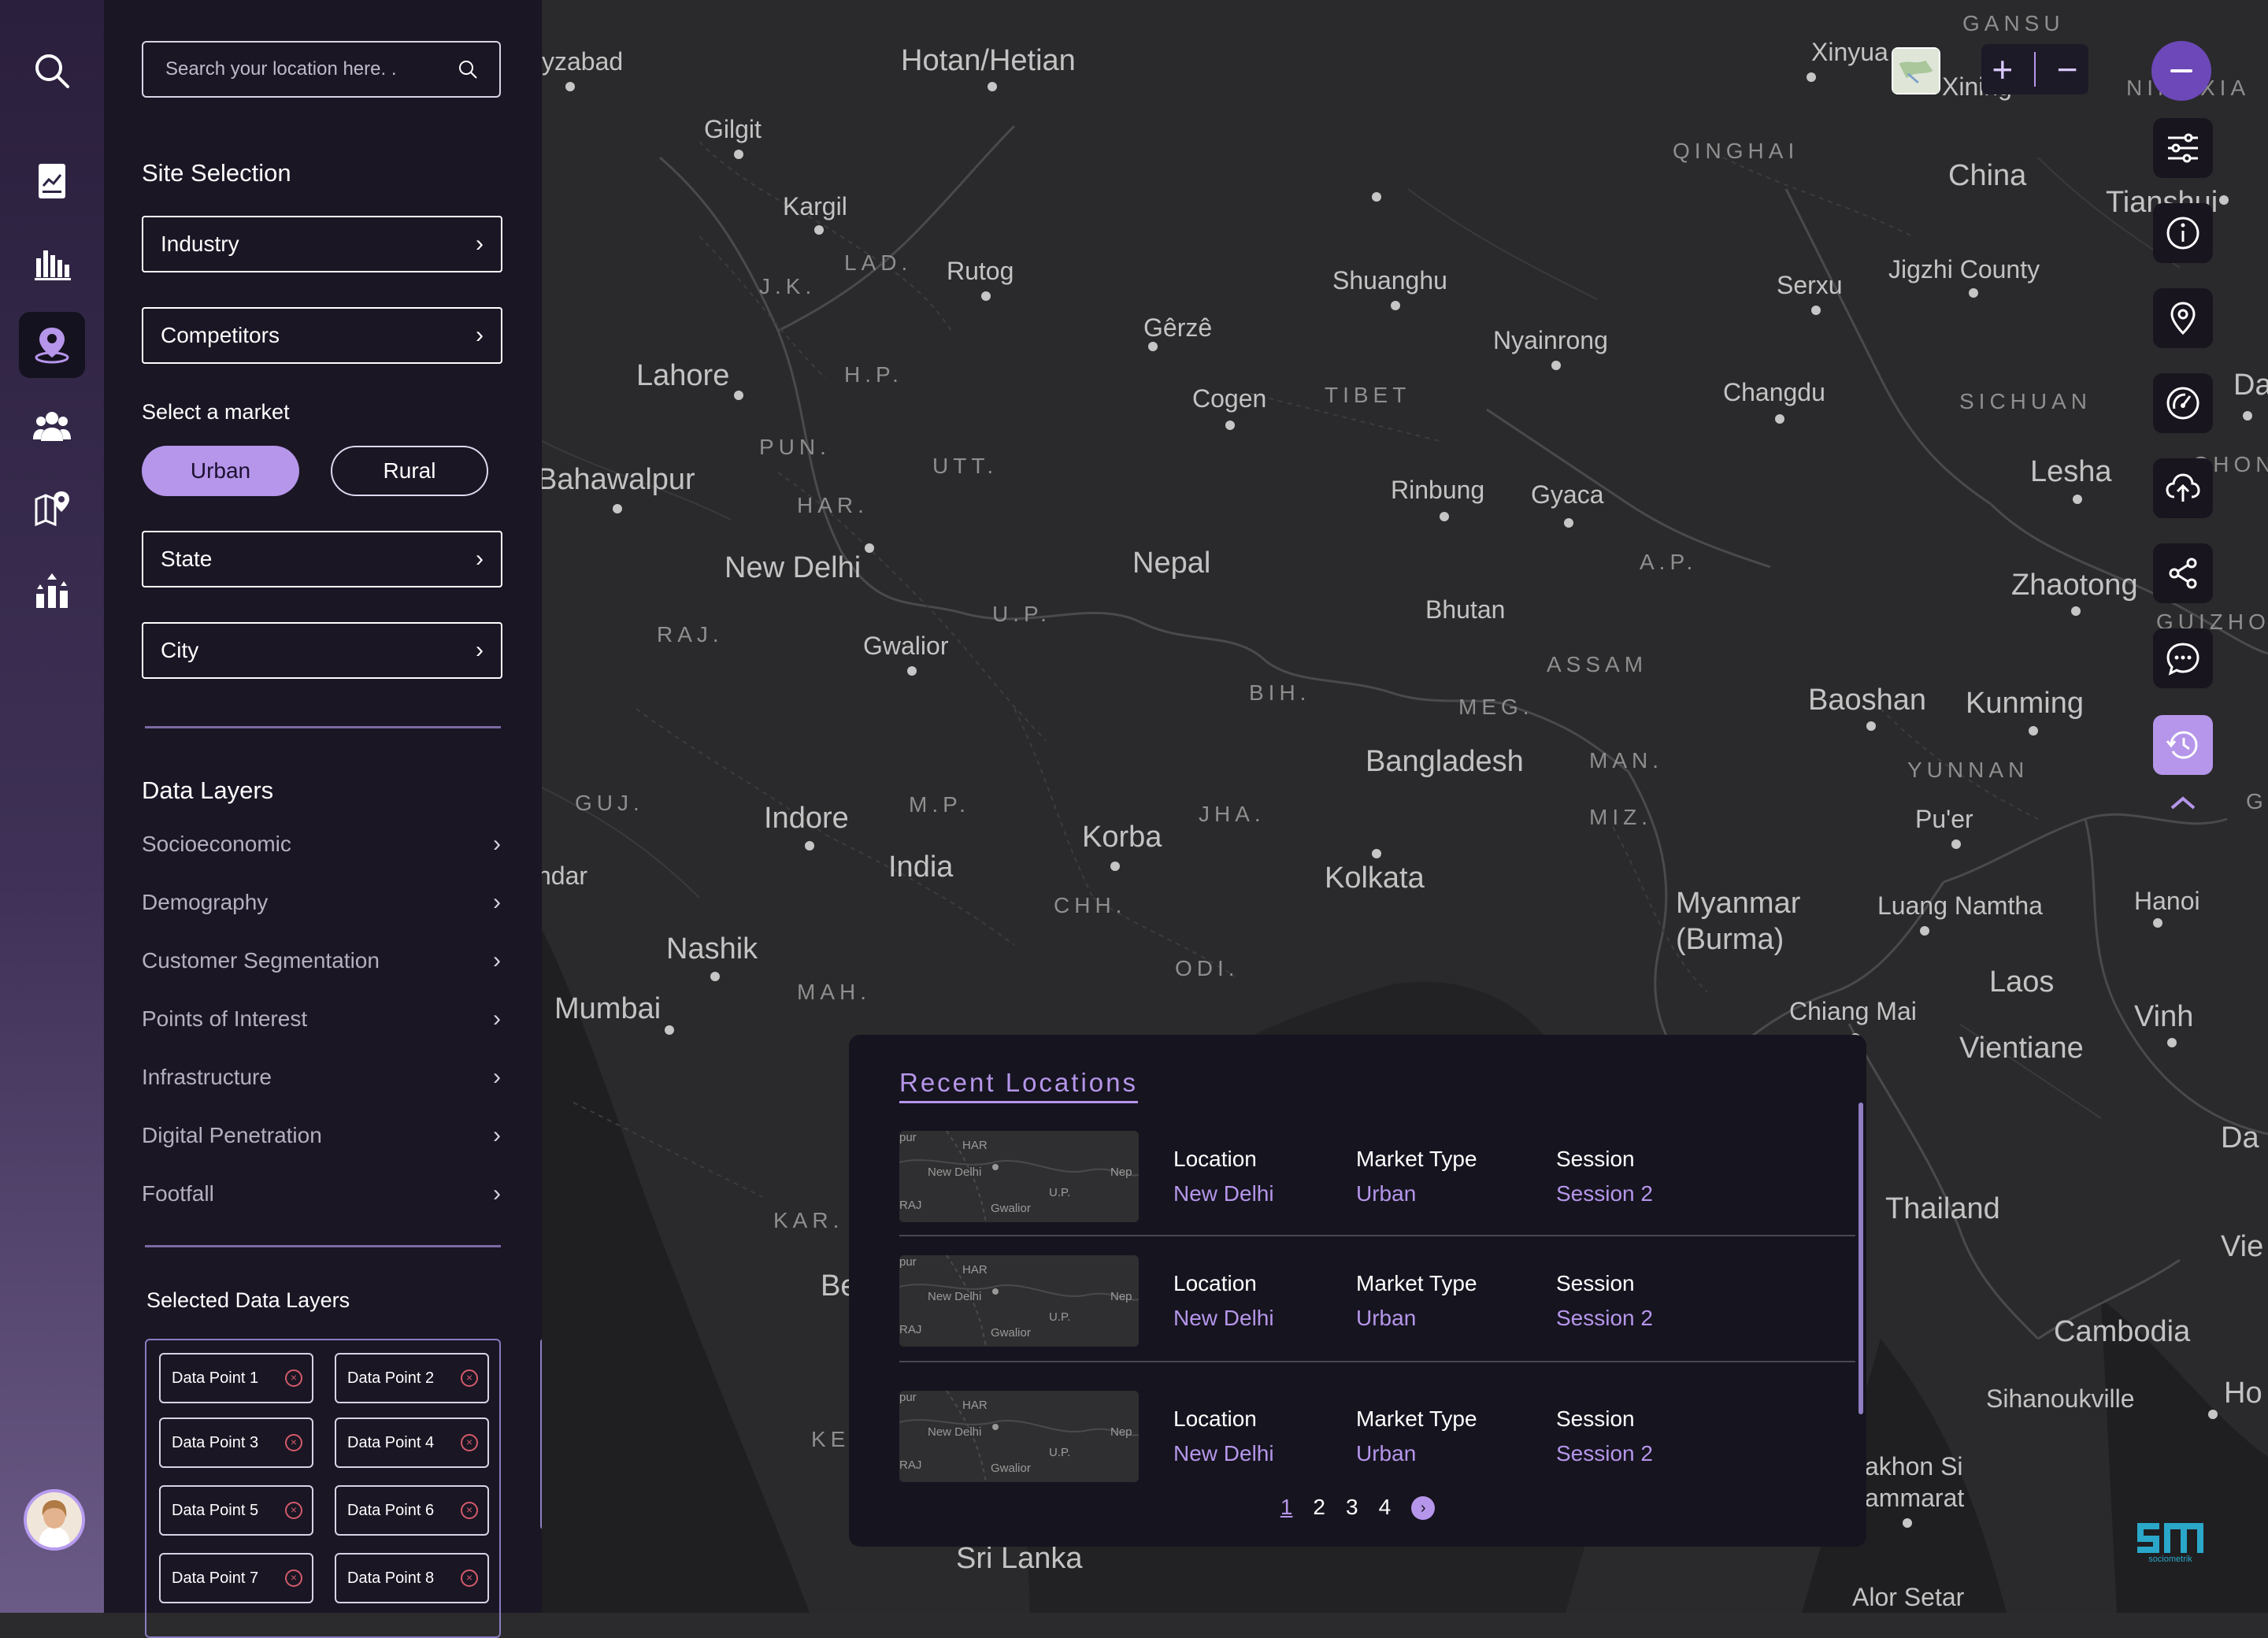 This screenshot has height=1638, width=2268. What do you see at coordinates (322, 650) in the screenshot?
I see `city-select: City ›` at bounding box center [322, 650].